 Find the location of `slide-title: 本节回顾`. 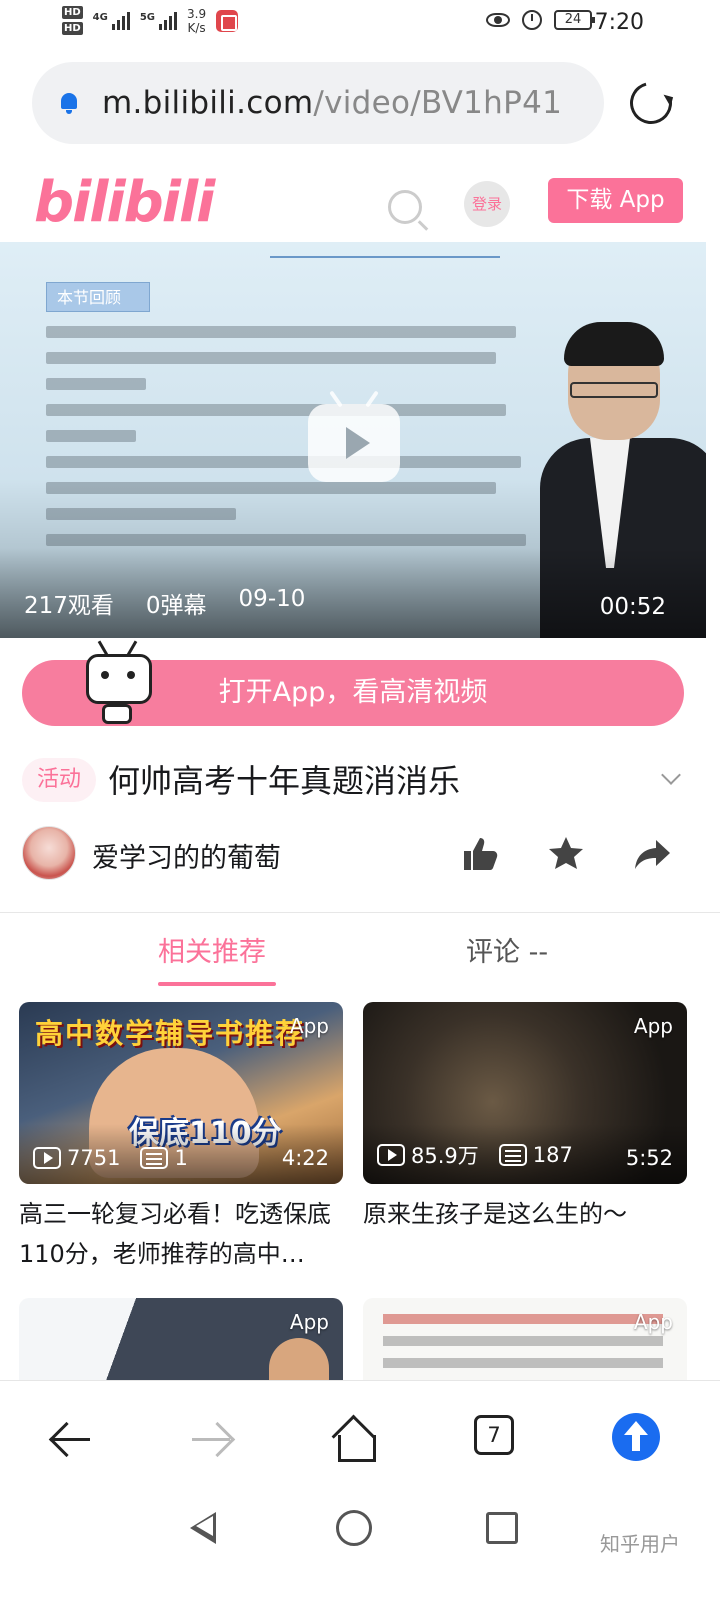

slide-title: 本节回顾 is located at coordinates (98, 297).